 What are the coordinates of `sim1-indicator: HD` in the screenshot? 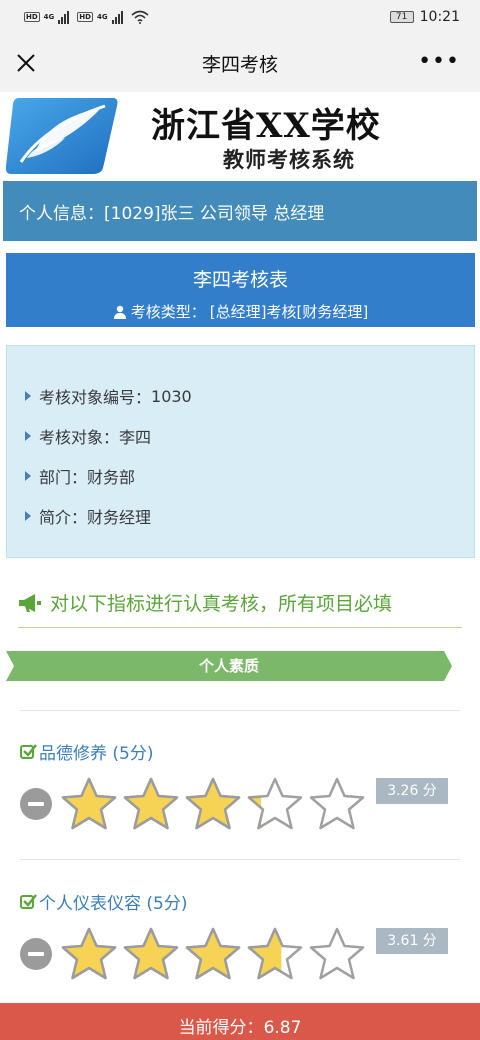 It's located at (32, 17).